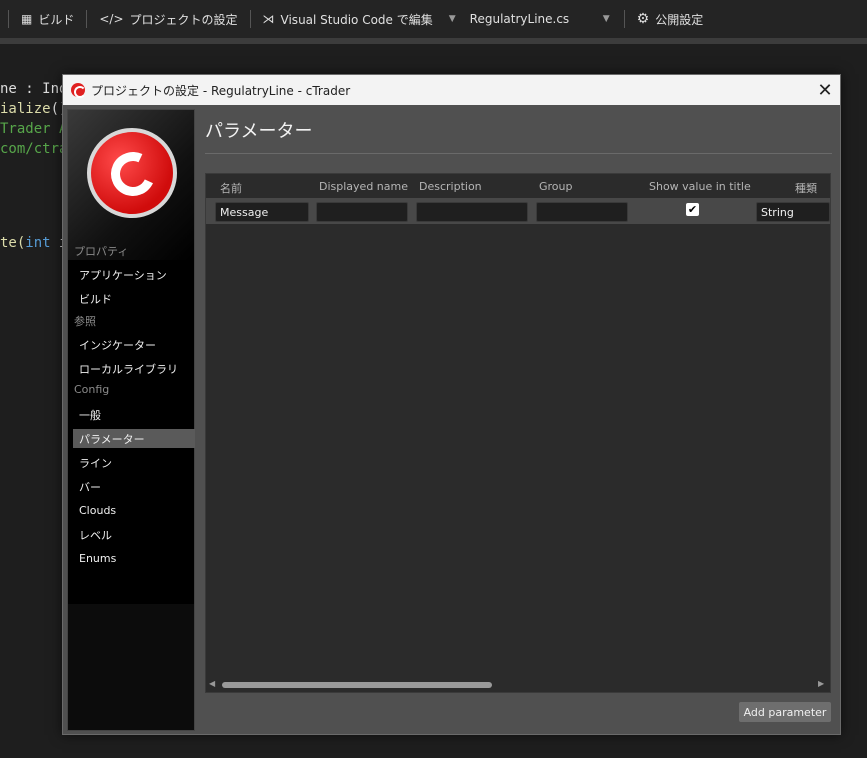 The height and width of the screenshot is (758, 867). Describe the element at coordinates (692, 209) in the screenshot. I see `show-value-checkbox: ✔` at that location.